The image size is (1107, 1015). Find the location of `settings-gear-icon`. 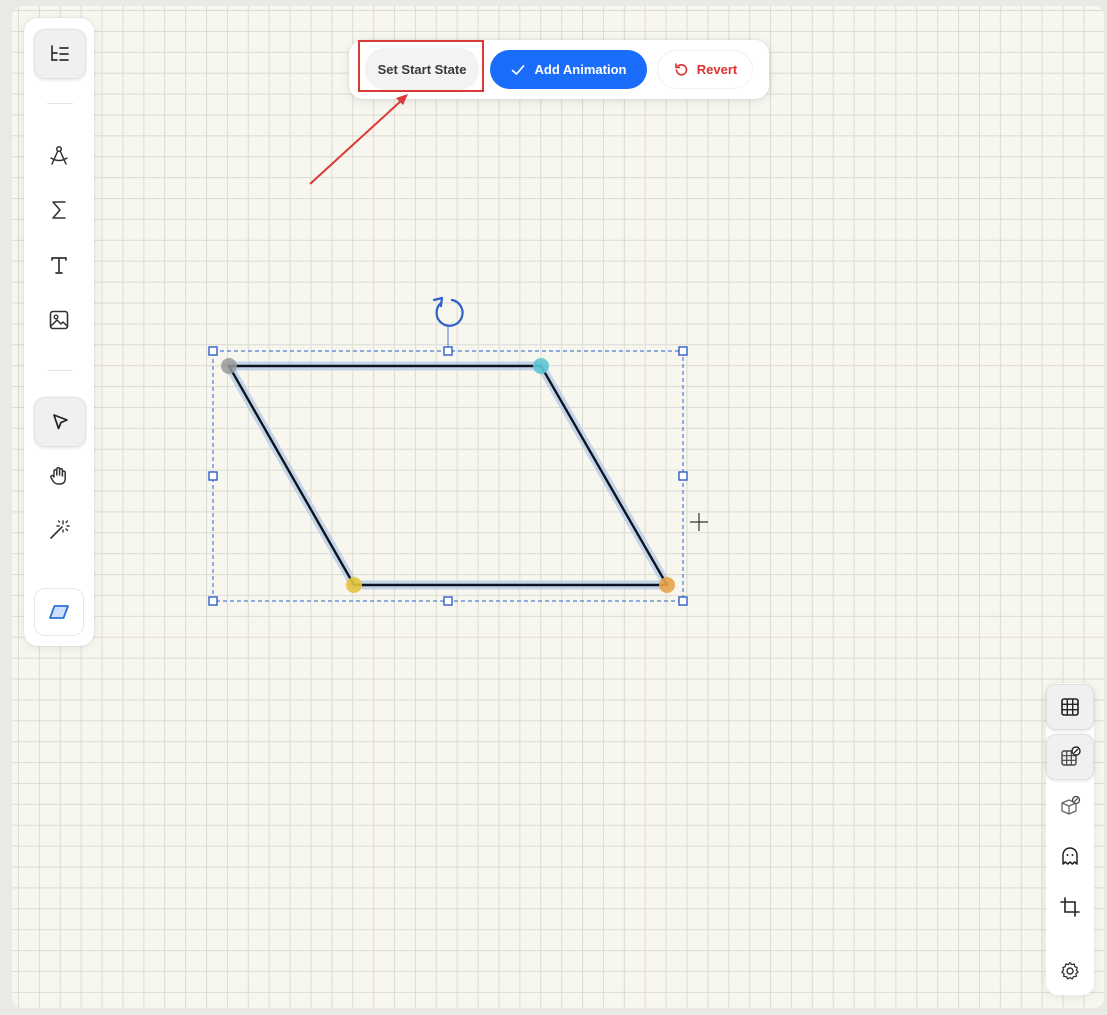

settings-gear-icon is located at coordinates (1070, 970).